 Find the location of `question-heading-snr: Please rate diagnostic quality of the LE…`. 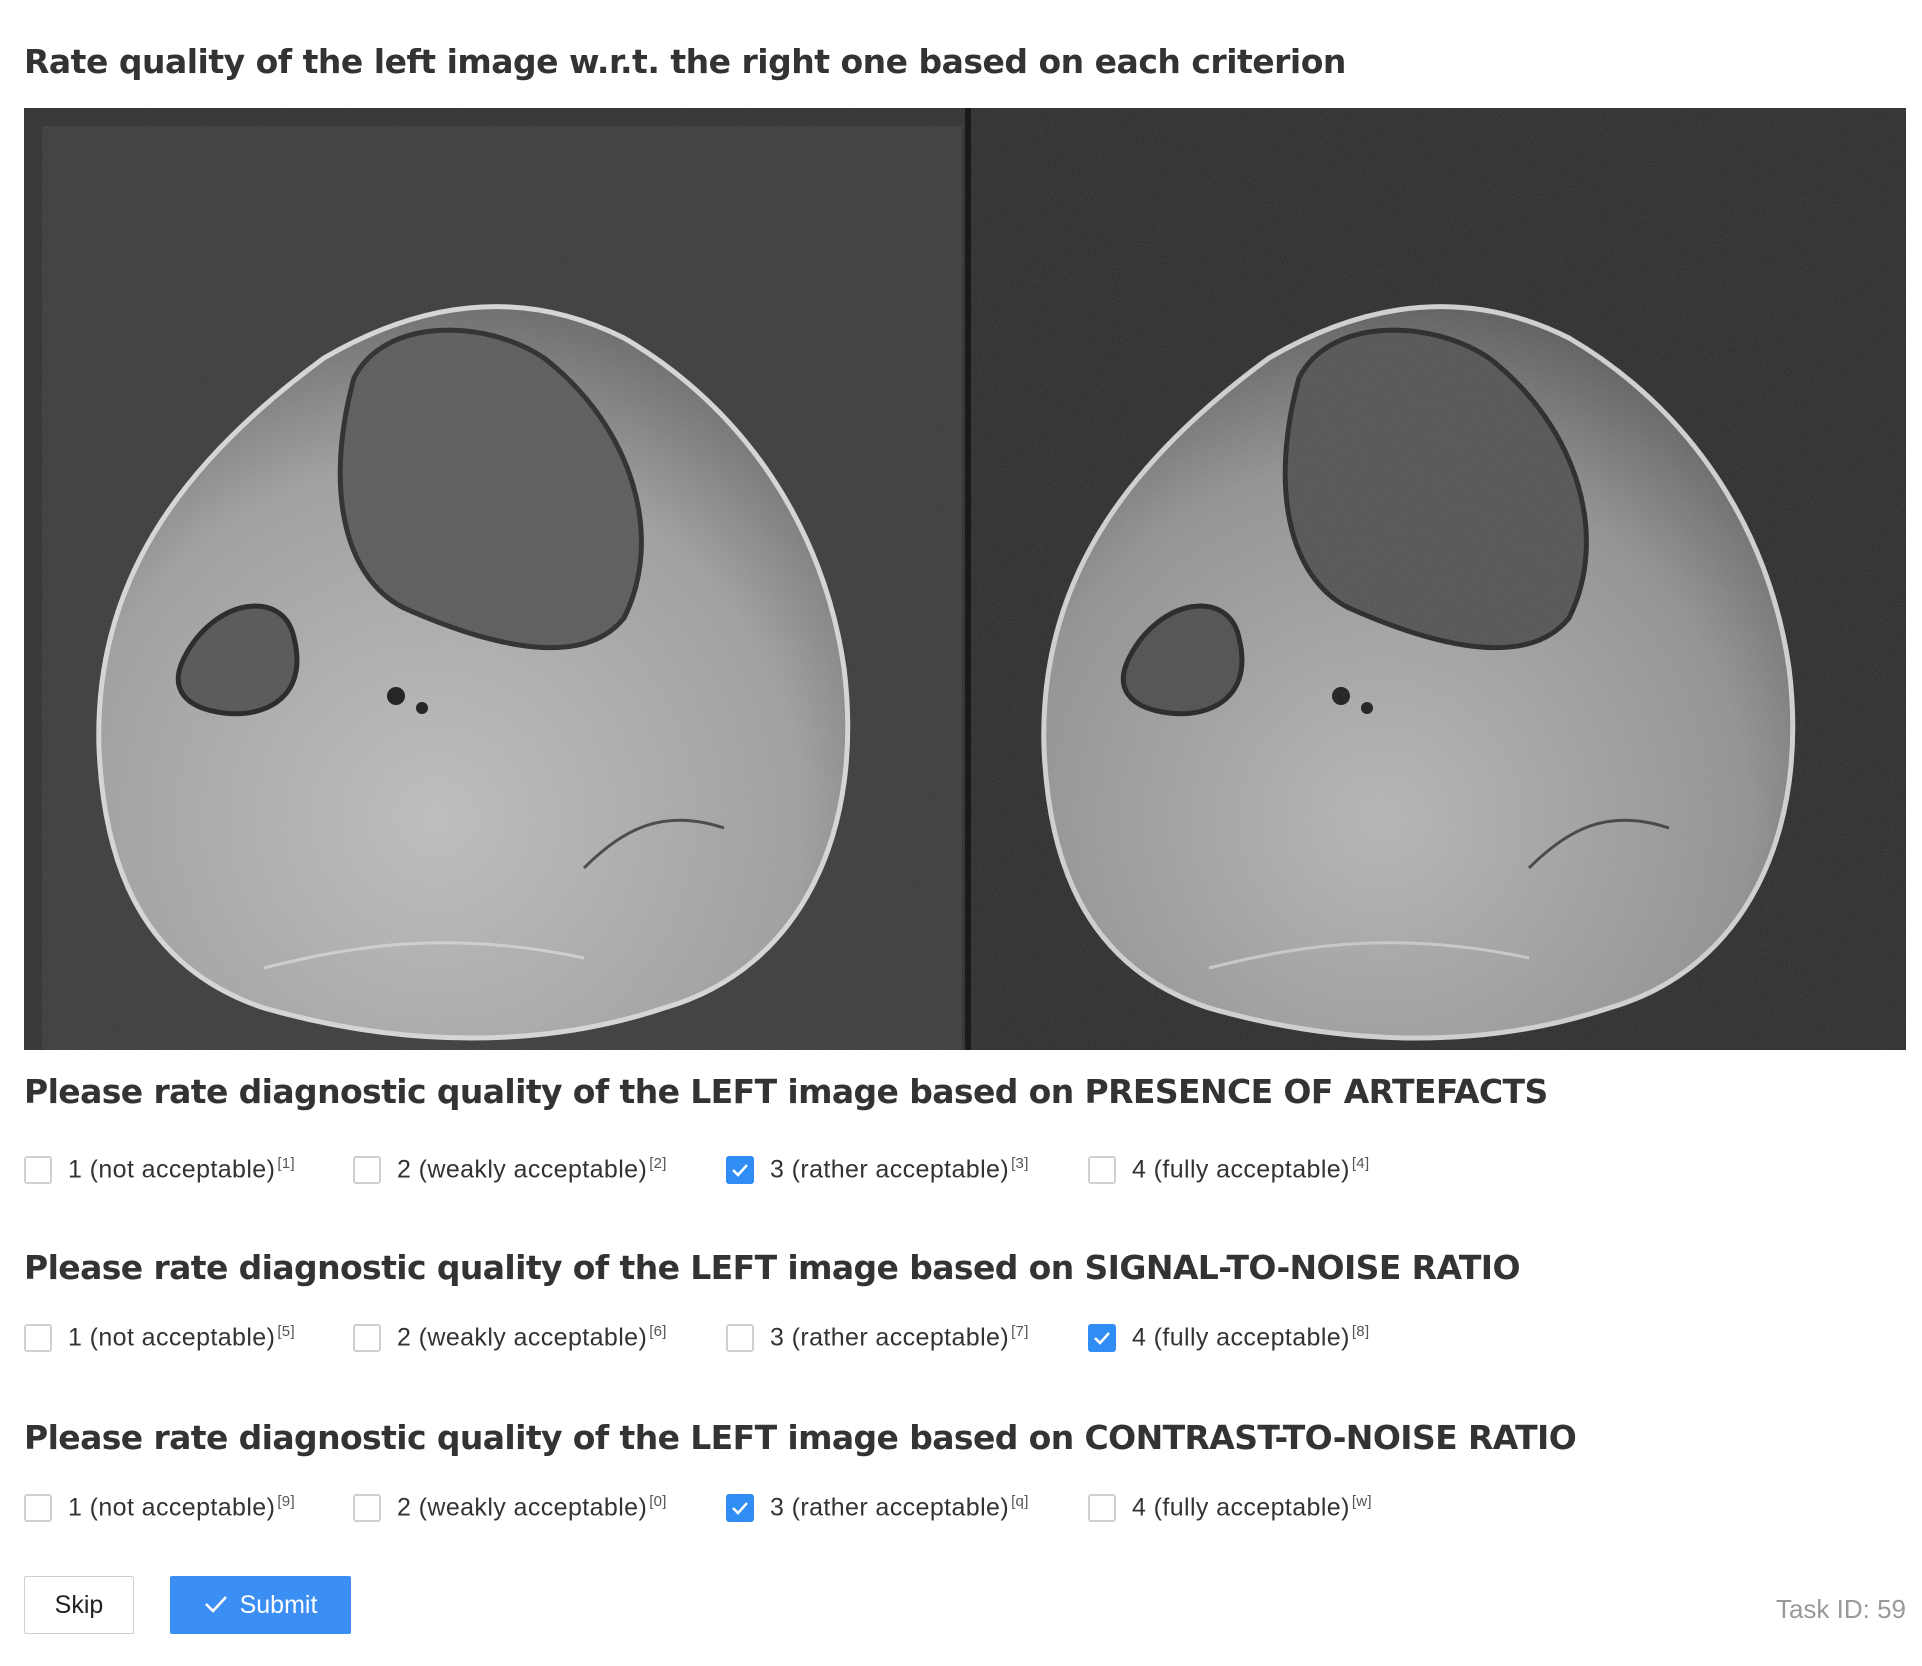

question-heading-snr: Please rate diagnostic quality of the LE… is located at coordinates (772, 1267).